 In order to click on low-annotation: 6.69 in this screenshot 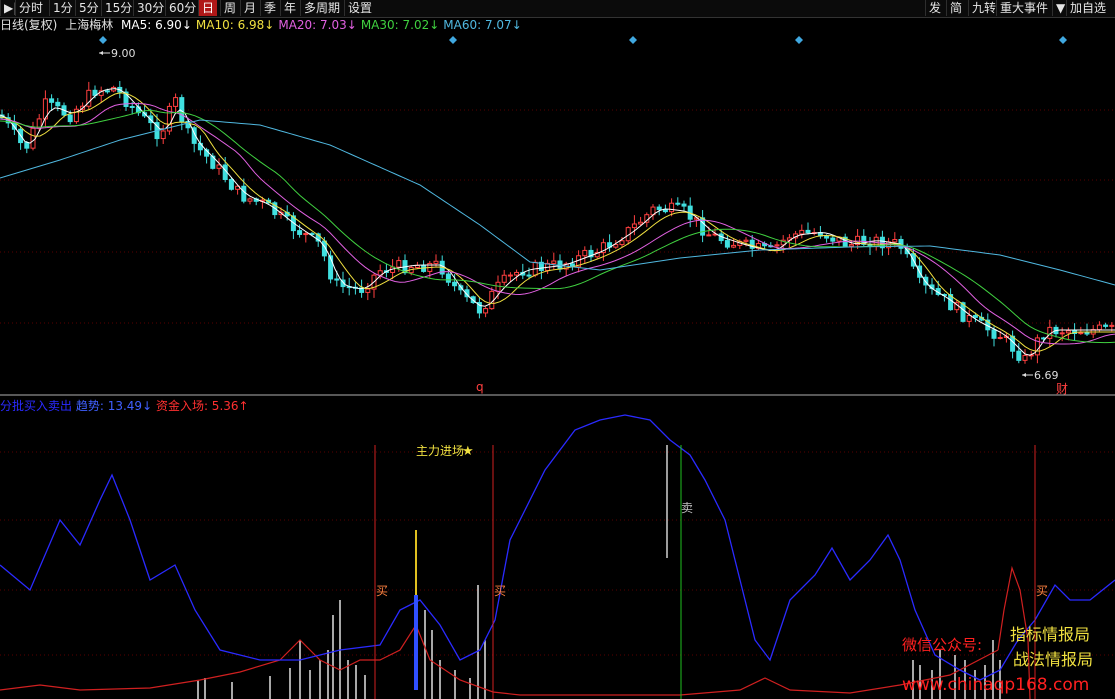, I will do `click(1040, 375)`.